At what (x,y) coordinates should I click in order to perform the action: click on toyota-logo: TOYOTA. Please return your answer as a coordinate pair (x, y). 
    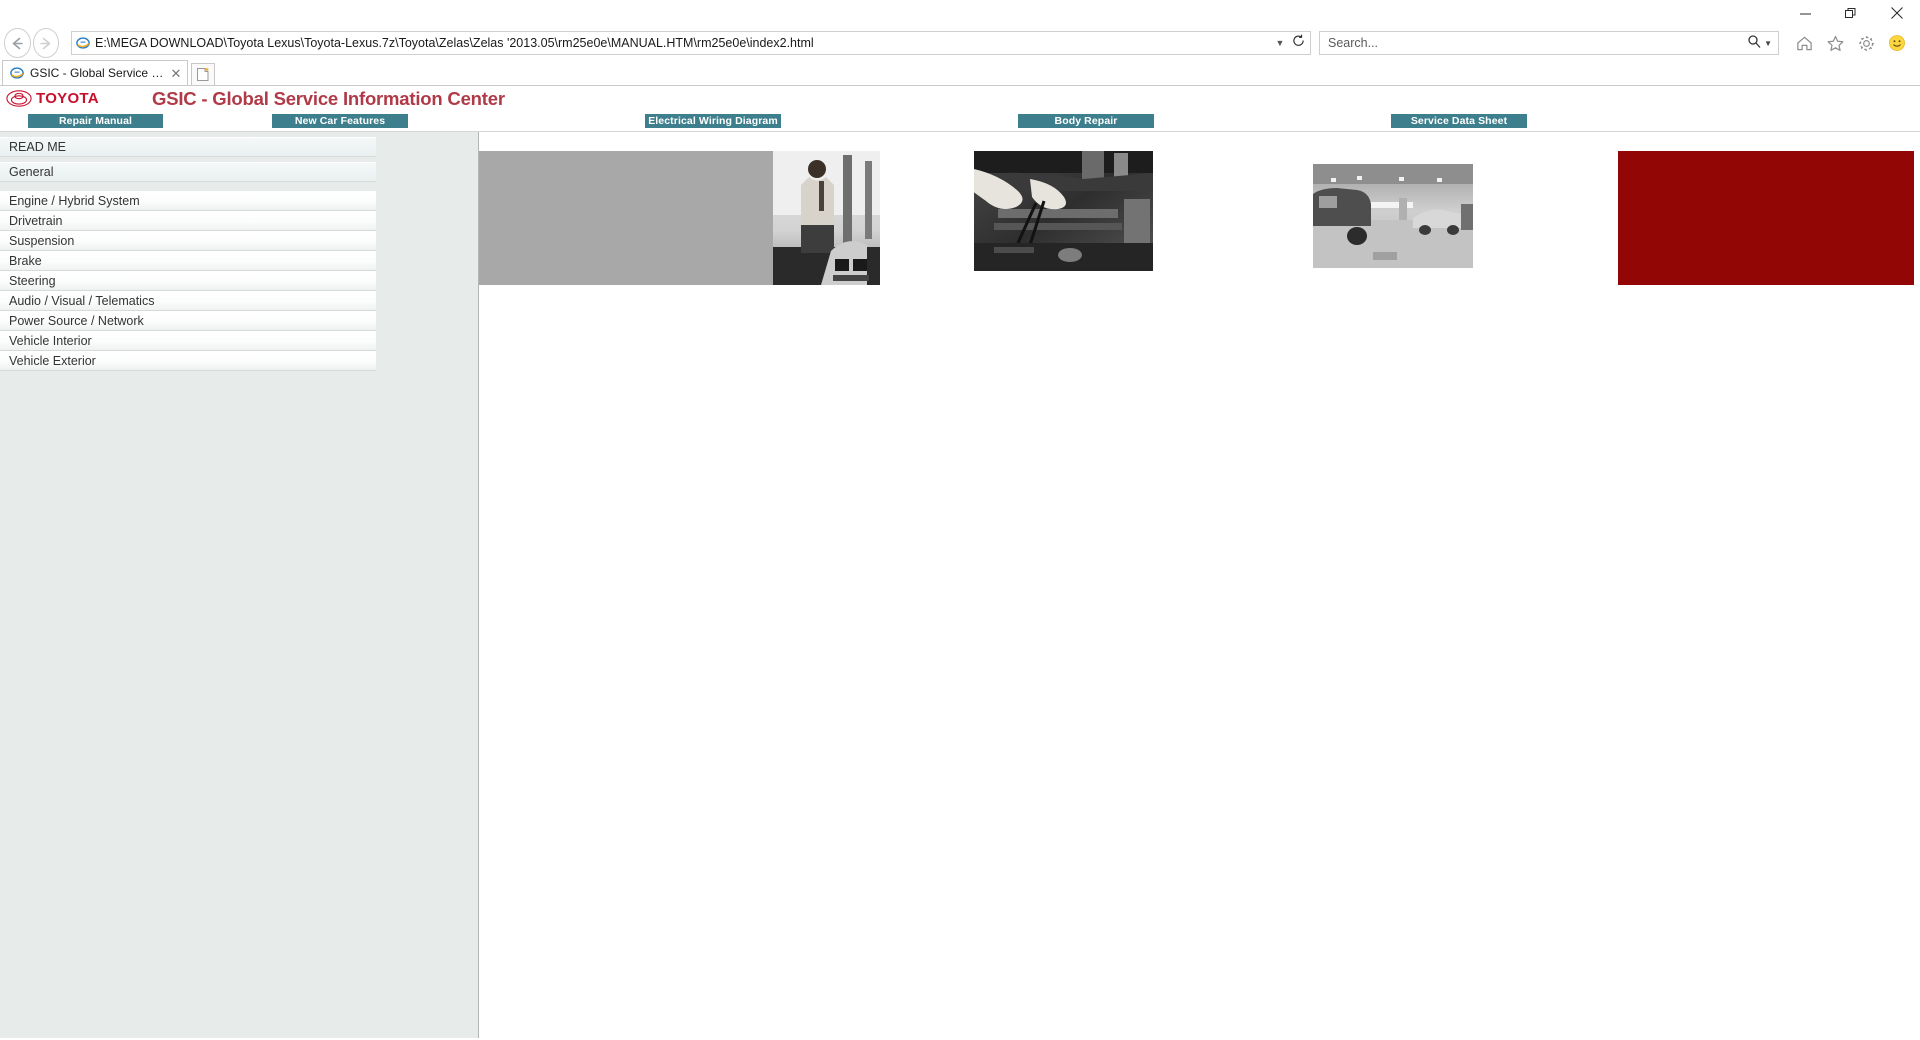
    Looking at the image, I should click on (52, 98).